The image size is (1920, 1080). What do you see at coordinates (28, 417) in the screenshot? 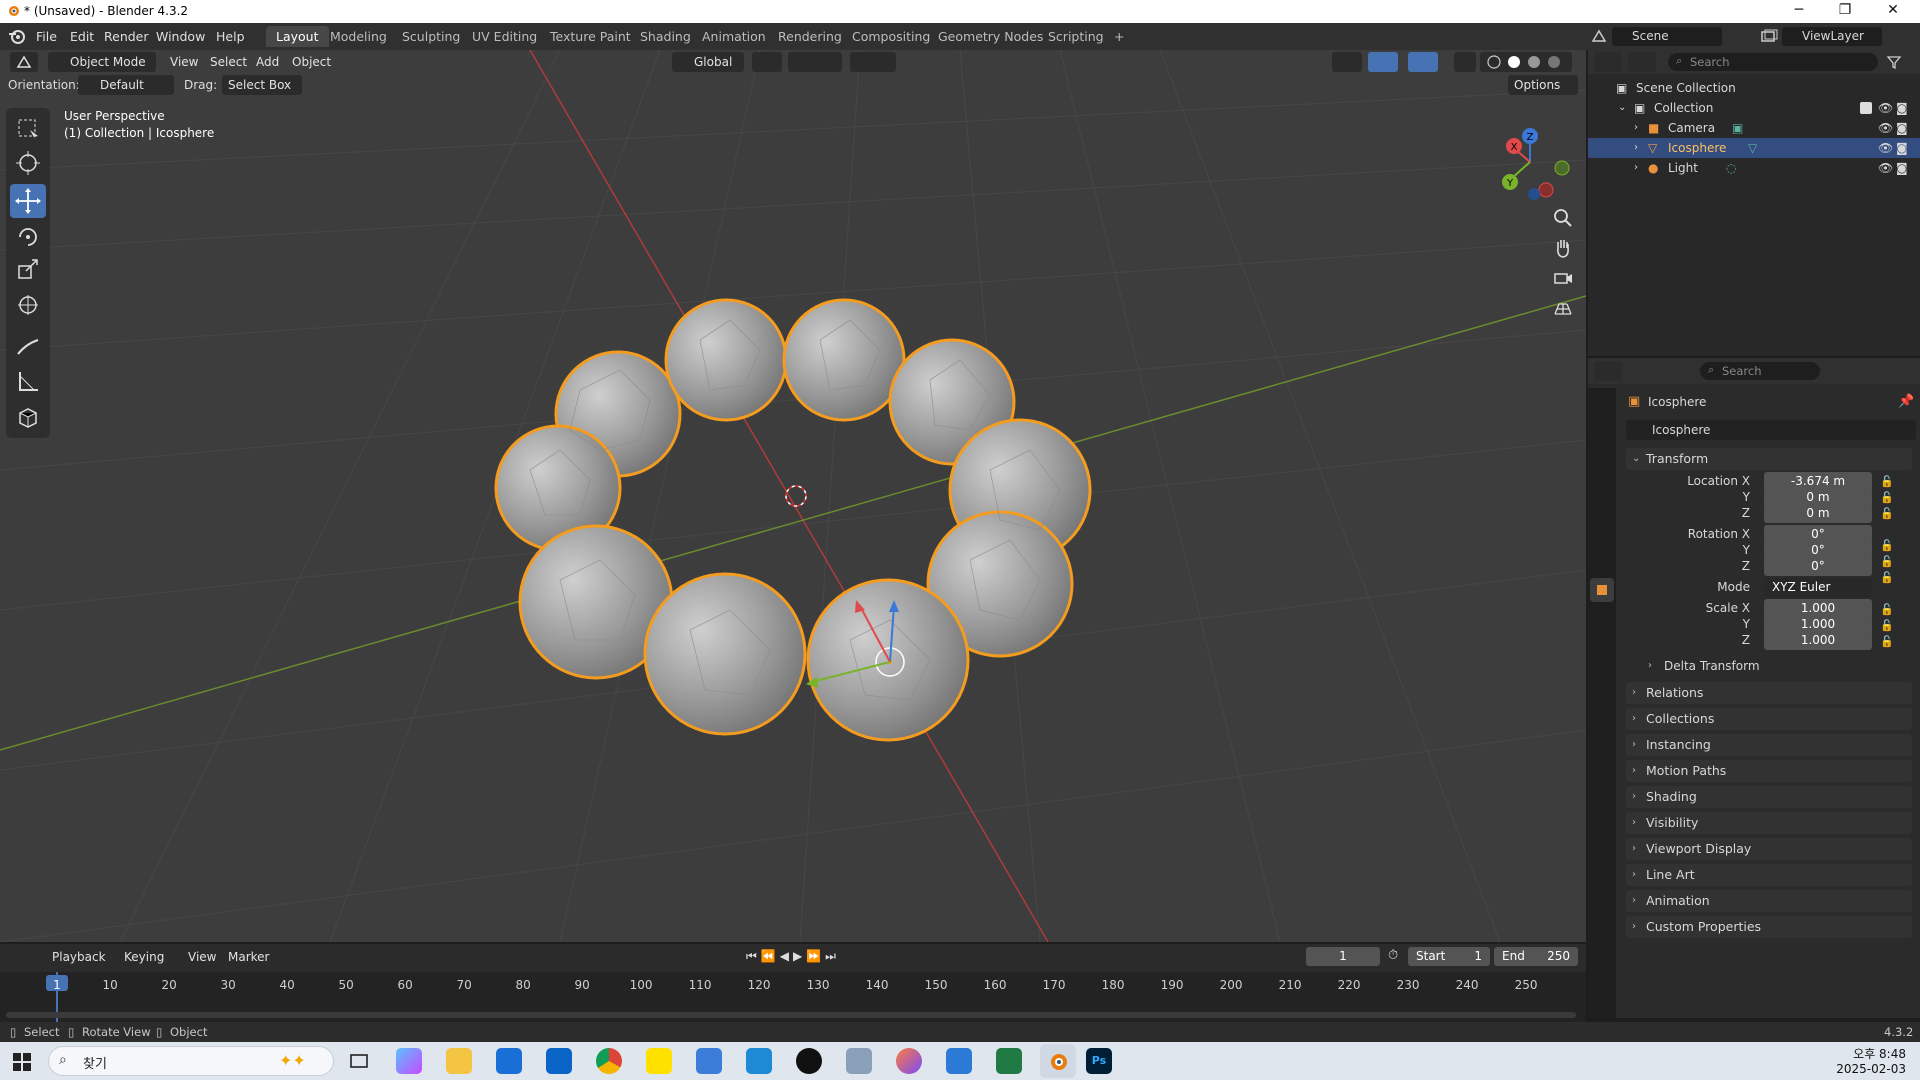
I see `add-cube-tool-icon` at bounding box center [28, 417].